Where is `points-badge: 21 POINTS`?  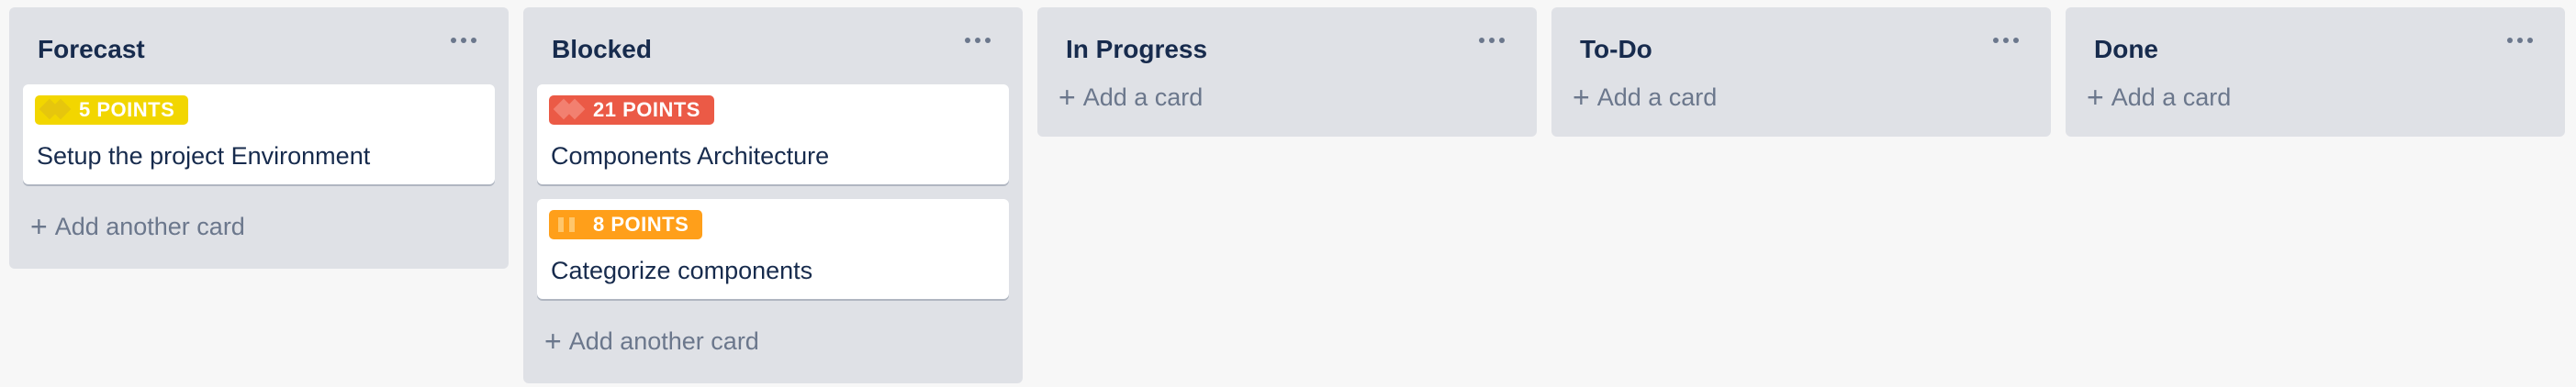
points-badge: 21 POINTS is located at coordinates (631, 110).